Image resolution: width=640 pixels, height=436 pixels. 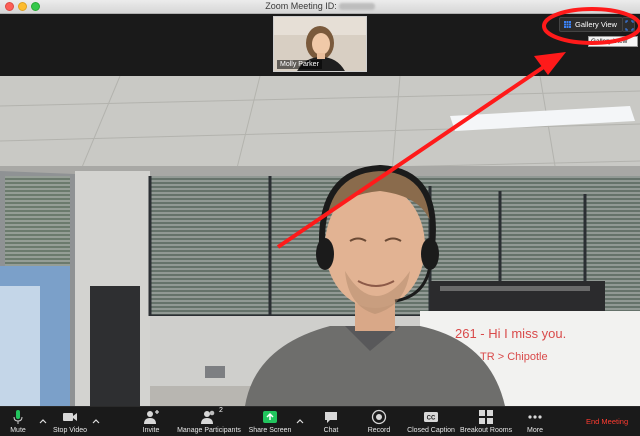 What do you see at coordinates (299, 64) in the screenshot?
I see `participant-name-label: Molly Parker` at bounding box center [299, 64].